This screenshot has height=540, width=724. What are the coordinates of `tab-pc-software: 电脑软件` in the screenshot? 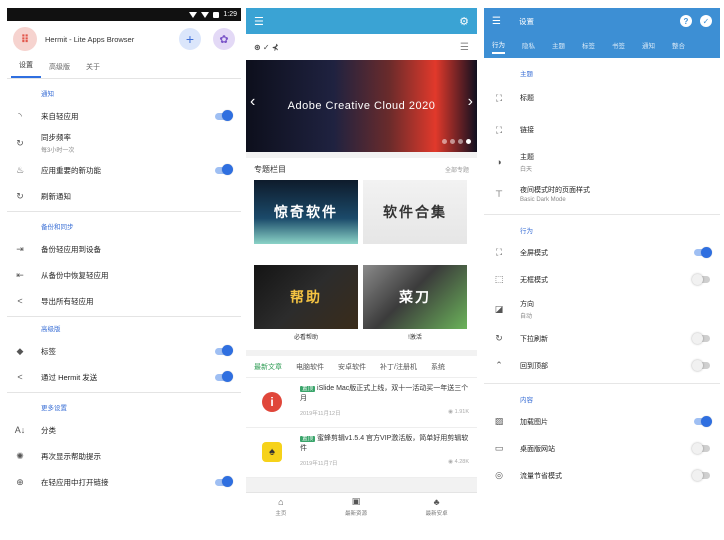 It's located at (310, 367).